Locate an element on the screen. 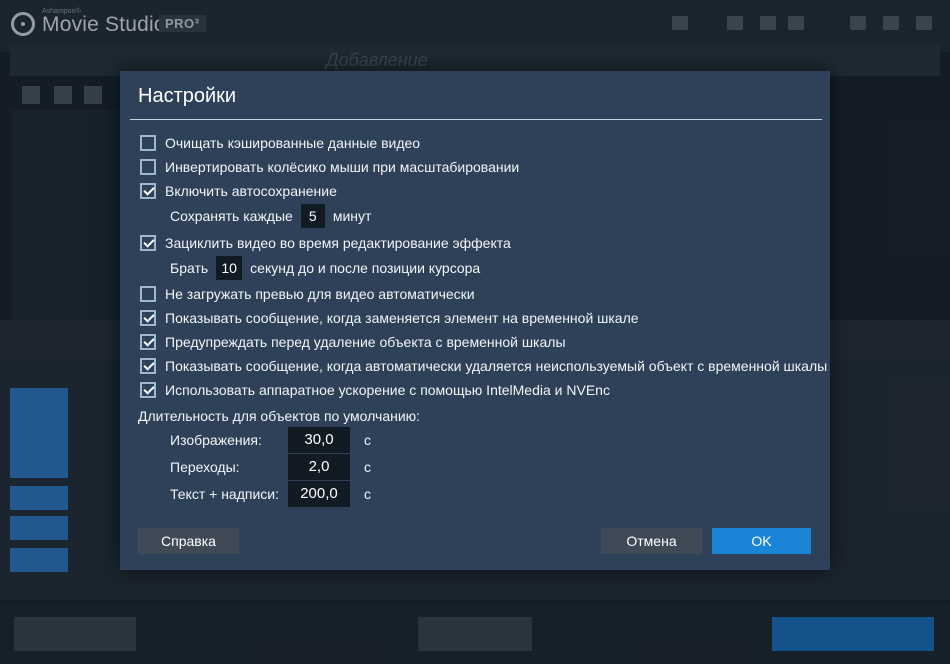 The image size is (950, 664). option-label: Очищать кэшированные данные видео is located at coordinates (293, 143).